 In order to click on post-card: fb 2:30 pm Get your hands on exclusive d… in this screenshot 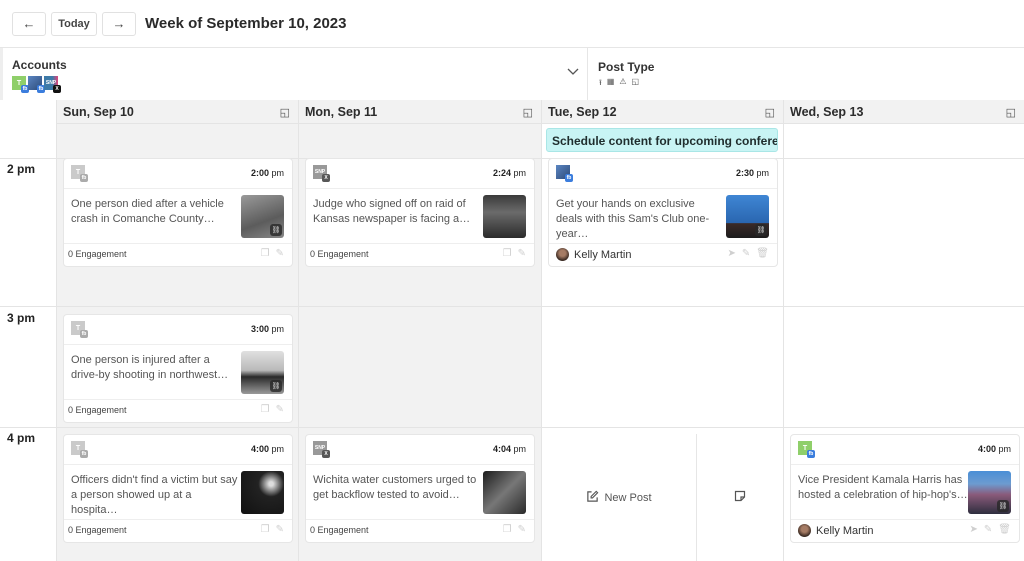, I will do `click(663, 212)`.